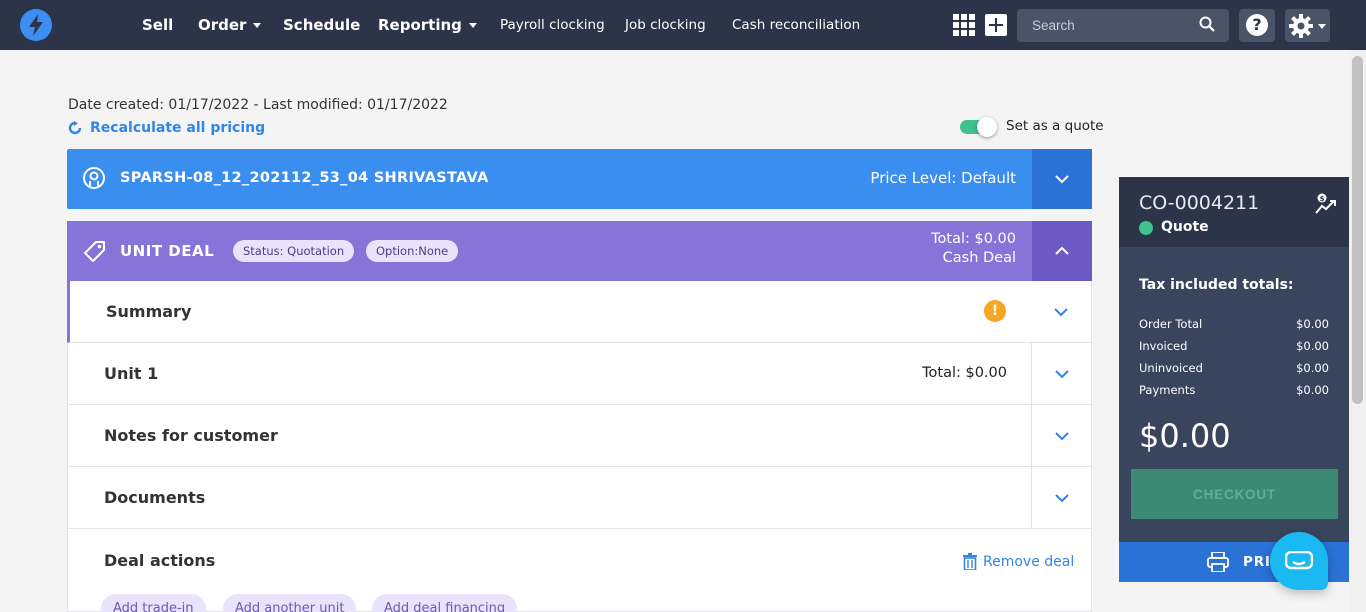  Describe the element at coordinates (1234, 327) in the screenshot. I see `totals-row: Order Total $0.00` at that location.